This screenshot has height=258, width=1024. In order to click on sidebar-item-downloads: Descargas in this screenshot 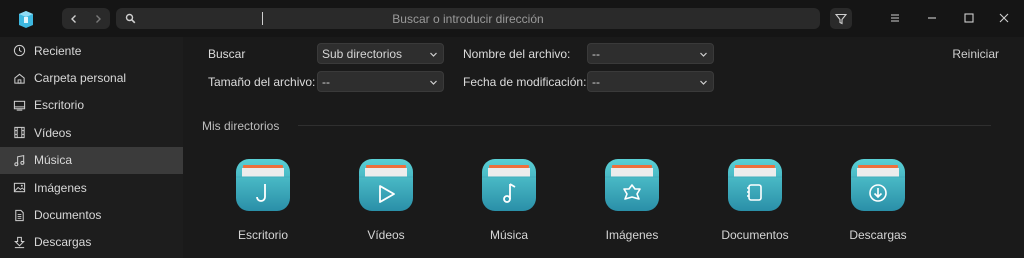, I will do `click(91, 242)`.